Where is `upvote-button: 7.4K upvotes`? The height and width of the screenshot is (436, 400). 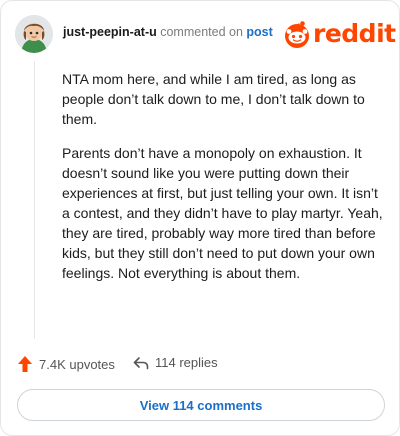 upvote-button: 7.4K upvotes is located at coordinates (66, 364).